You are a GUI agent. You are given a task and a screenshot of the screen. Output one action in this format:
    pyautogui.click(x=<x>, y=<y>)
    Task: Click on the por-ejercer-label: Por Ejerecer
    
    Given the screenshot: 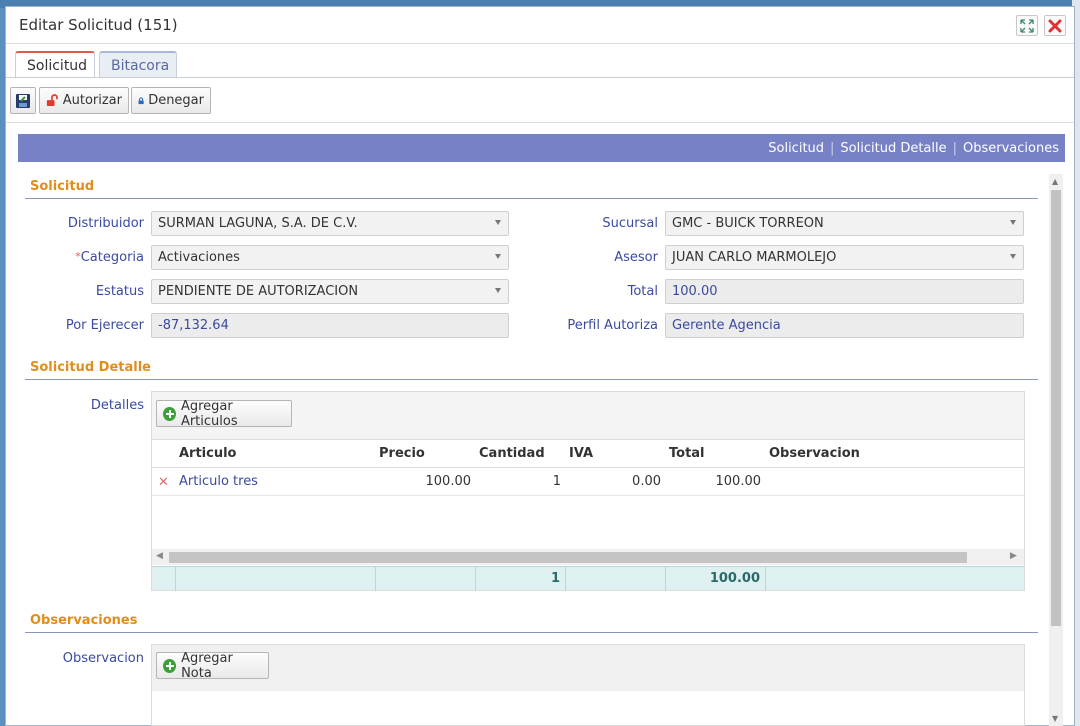 What is the action you would take?
    pyautogui.click(x=104, y=325)
    